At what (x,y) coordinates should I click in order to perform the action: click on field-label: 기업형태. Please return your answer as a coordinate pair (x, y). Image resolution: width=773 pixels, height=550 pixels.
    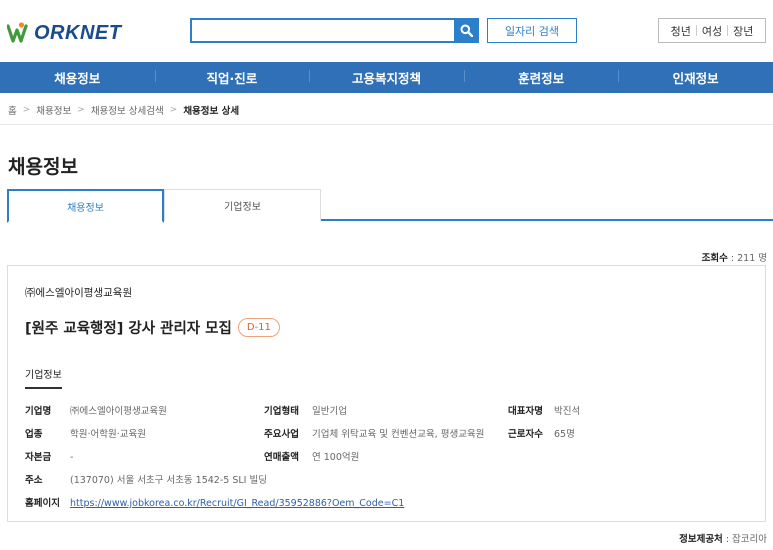
    Looking at the image, I should click on (281, 411).